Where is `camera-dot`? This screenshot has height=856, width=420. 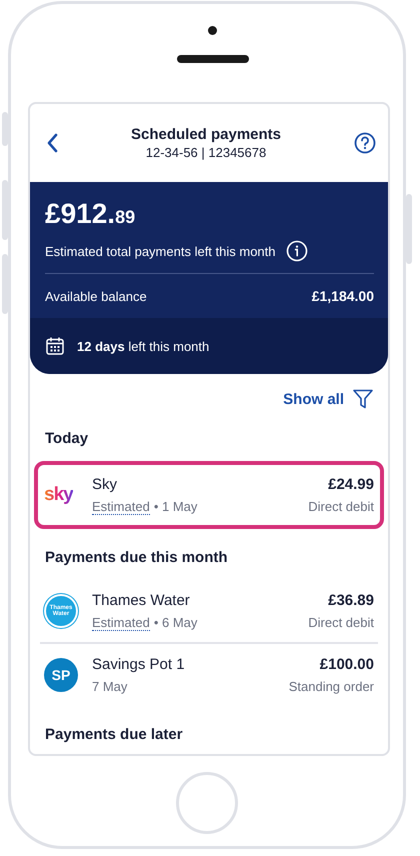 camera-dot is located at coordinates (212, 30).